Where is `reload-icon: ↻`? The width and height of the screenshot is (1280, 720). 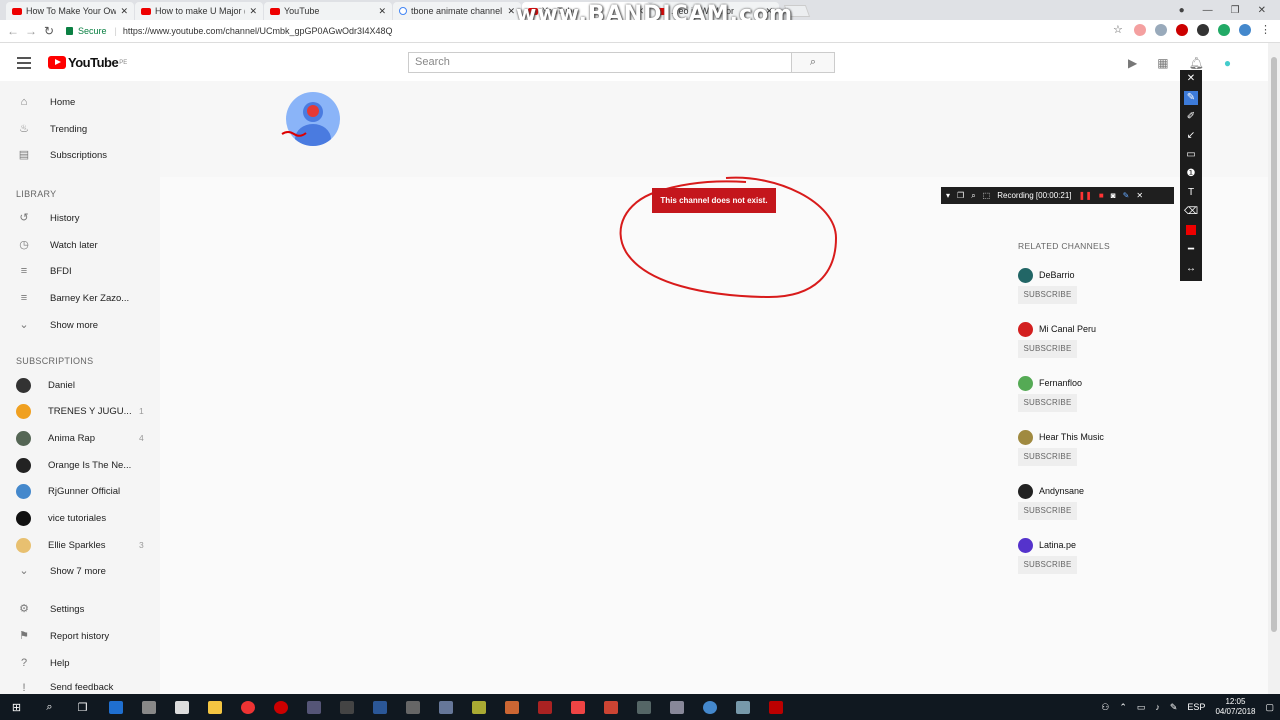
reload-icon: ↻ is located at coordinates (49, 31).